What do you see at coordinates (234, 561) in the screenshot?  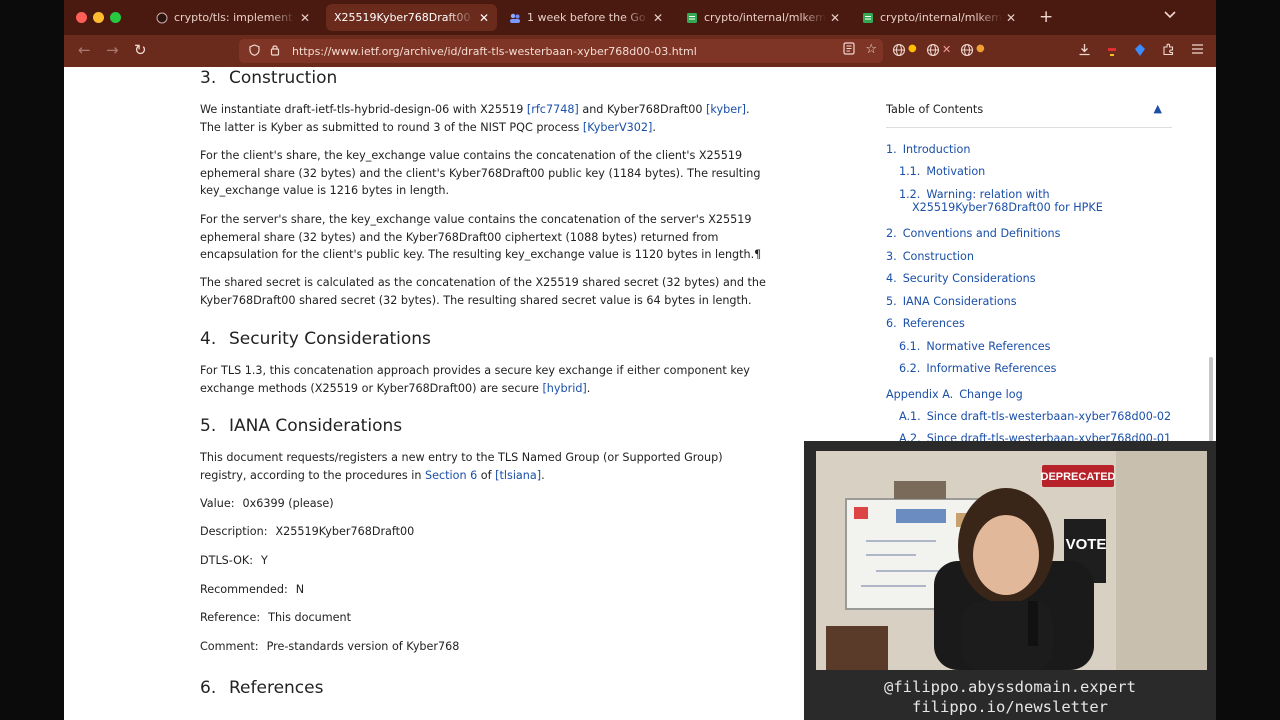 I see `iana-field-dtls-ok: DTLS-OK: Y` at bounding box center [234, 561].